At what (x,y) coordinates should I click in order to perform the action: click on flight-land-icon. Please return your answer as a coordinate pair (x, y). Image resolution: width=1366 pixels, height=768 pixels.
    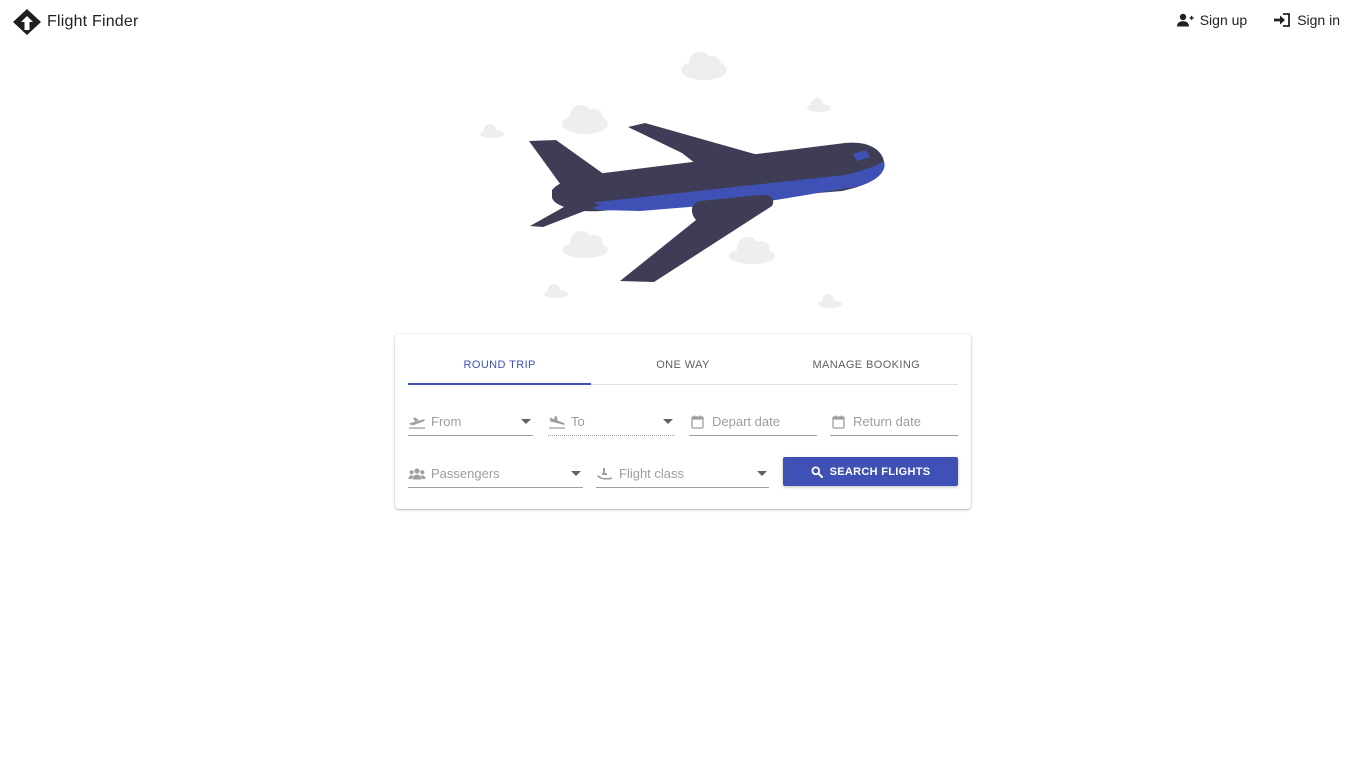
    Looking at the image, I should click on (557, 422).